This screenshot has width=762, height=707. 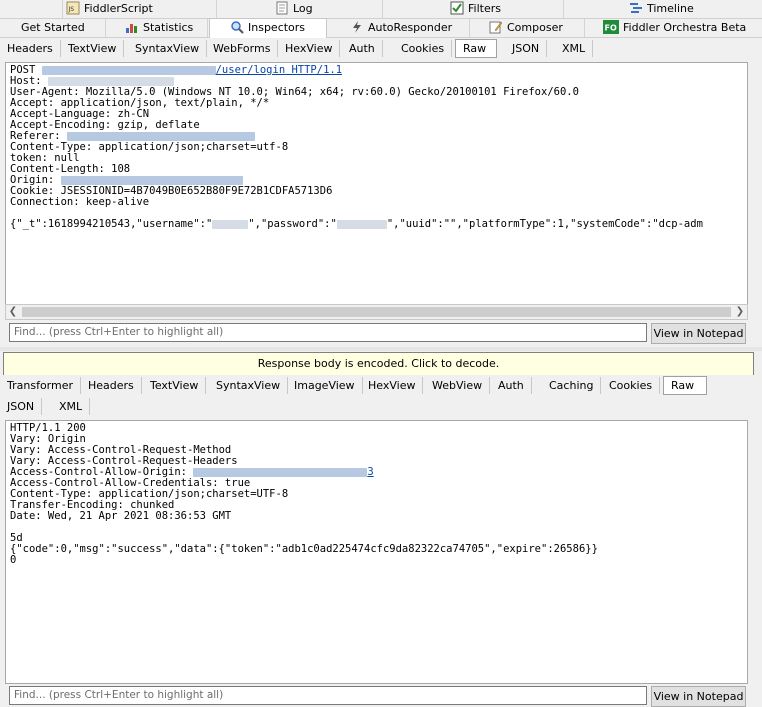 I want to click on tab-filters: Filters, so click(x=474, y=9).